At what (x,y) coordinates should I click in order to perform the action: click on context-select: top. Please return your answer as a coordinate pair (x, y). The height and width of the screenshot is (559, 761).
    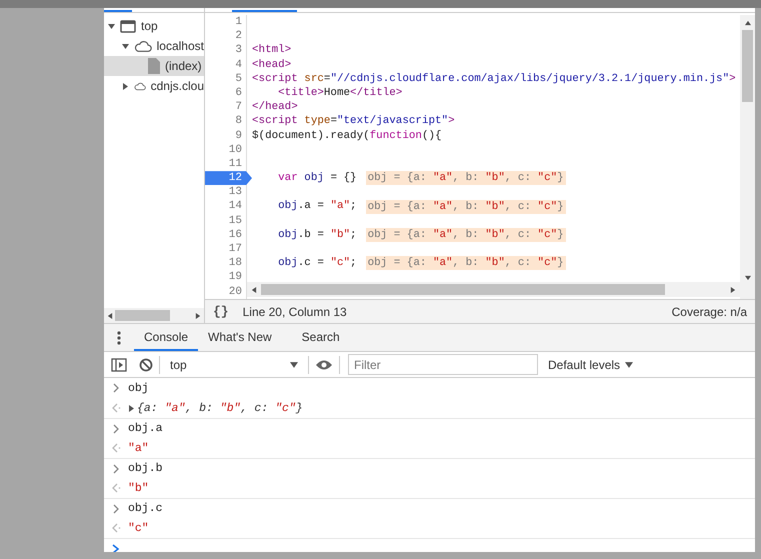
    Looking at the image, I should click on (234, 365).